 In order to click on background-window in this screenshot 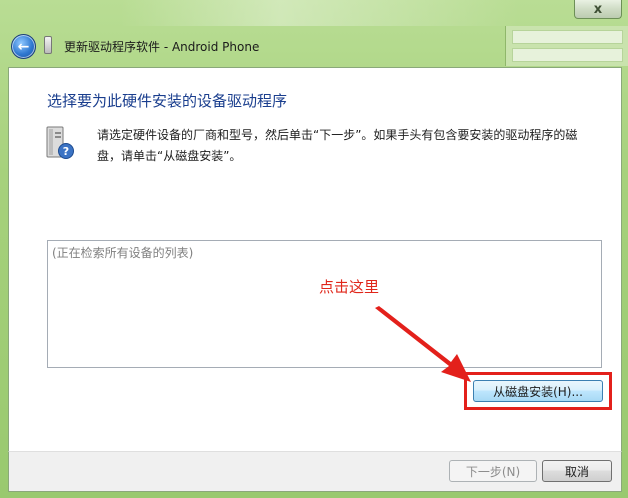, I will do `click(566, 46)`.